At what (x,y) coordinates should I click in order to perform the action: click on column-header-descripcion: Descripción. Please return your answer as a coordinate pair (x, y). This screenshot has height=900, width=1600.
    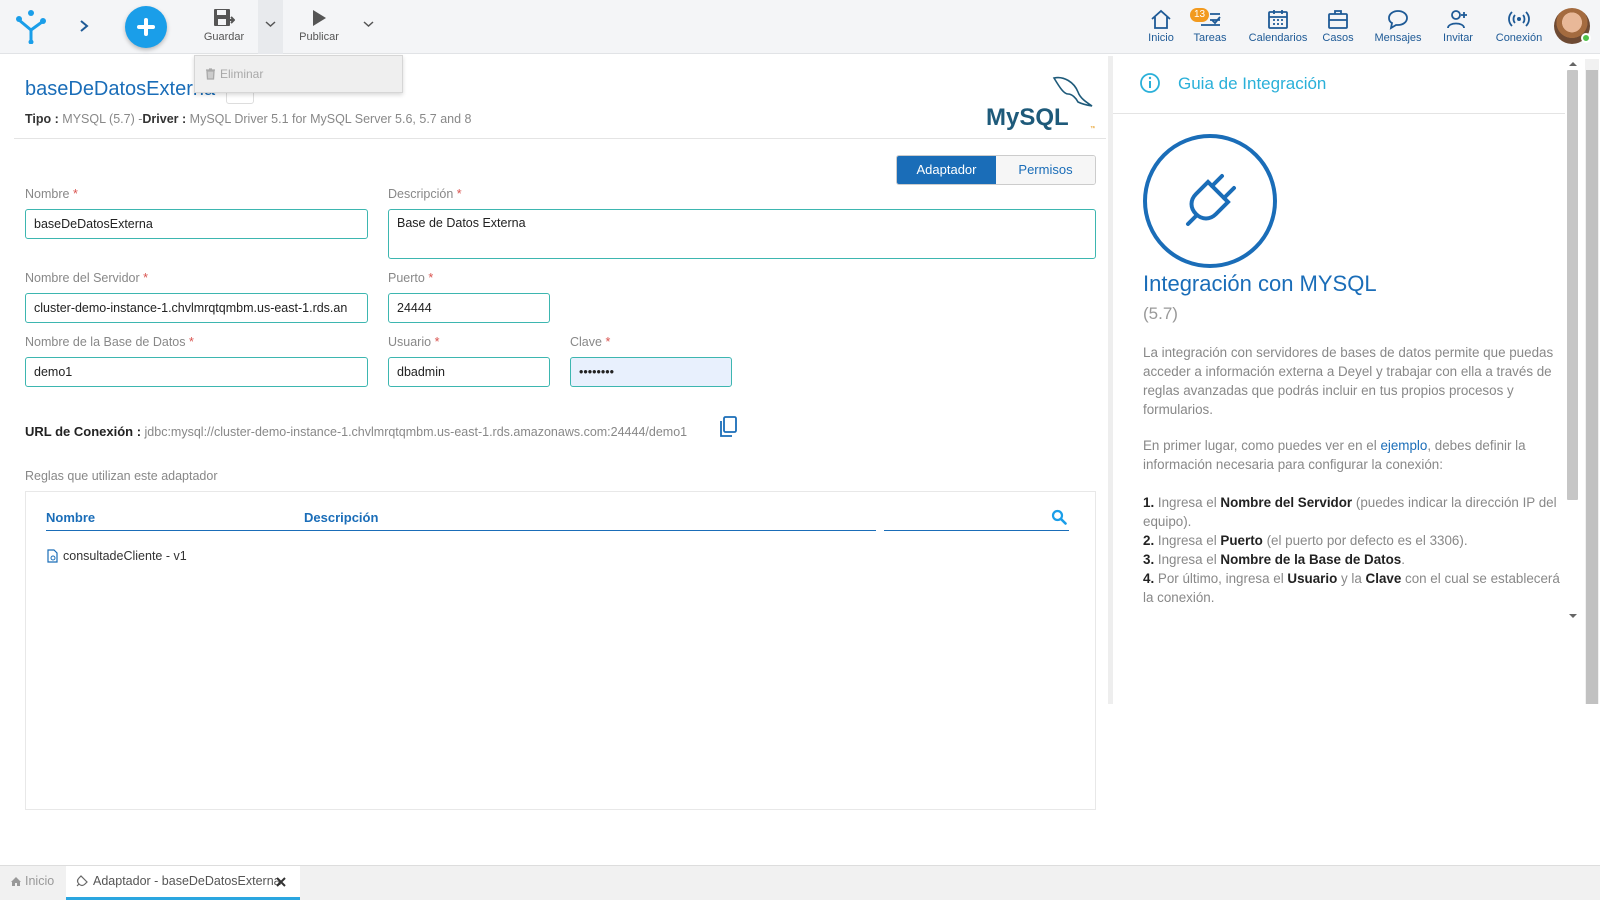
    Looking at the image, I should click on (341, 517).